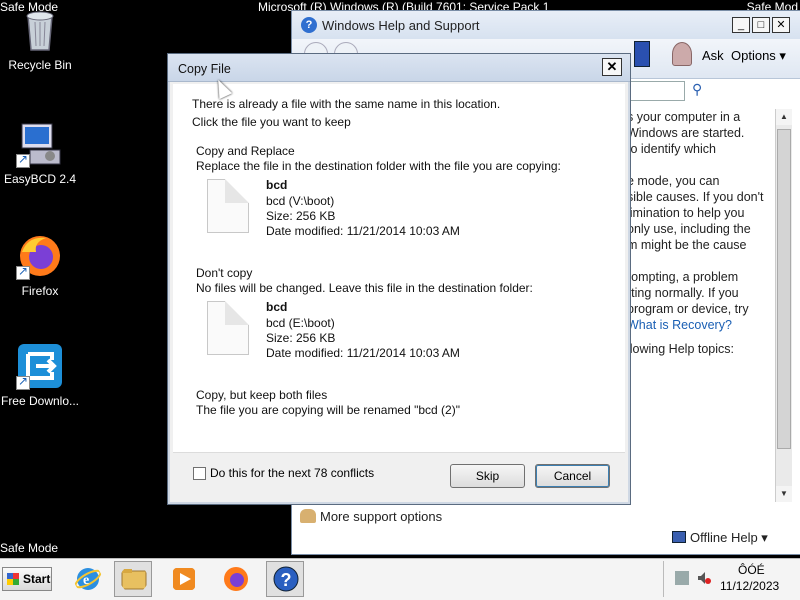 The width and height of the screenshot is (800, 600). I want to click on help-icon: ?, so click(286, 579).